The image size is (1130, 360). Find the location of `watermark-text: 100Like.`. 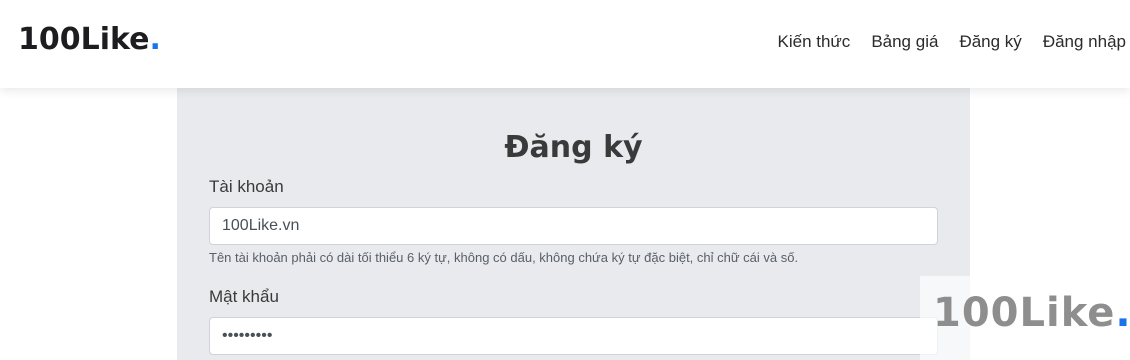

watermark-text: 100Like. is located at coordinates (1031, 313).